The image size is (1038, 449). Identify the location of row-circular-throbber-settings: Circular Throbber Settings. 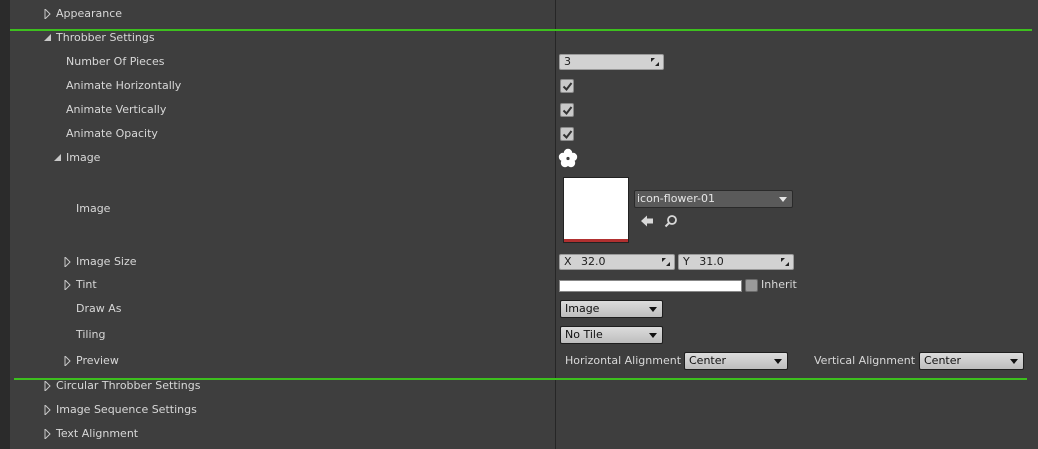
(128, 386).